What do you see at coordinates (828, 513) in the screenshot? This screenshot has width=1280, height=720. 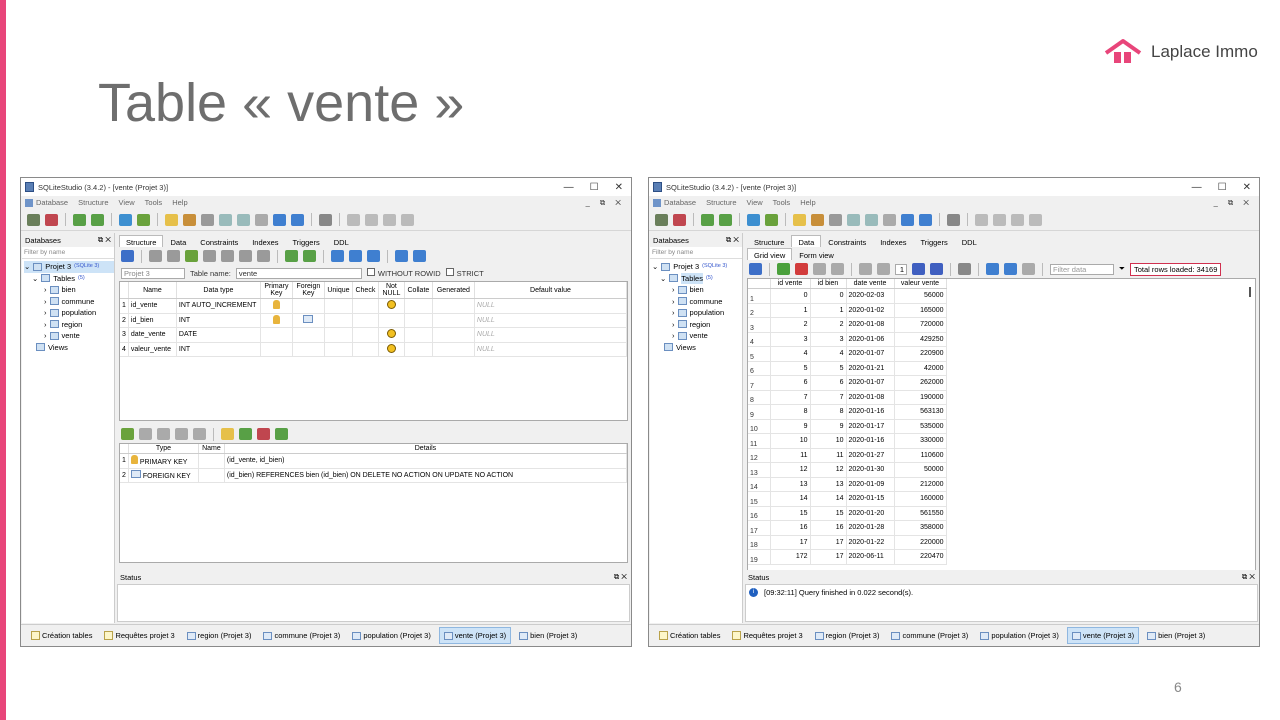 I see `cell-id-bien: 15` at bounding box center [828, 513].